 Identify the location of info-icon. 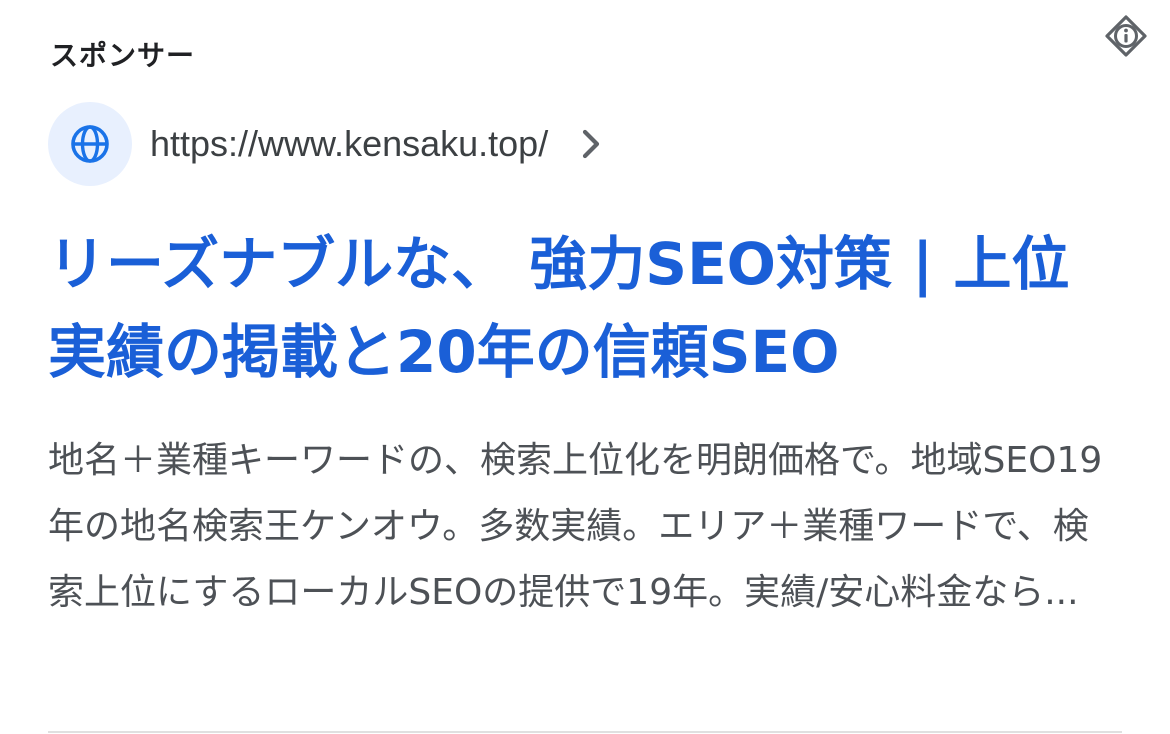
(1126, 36).